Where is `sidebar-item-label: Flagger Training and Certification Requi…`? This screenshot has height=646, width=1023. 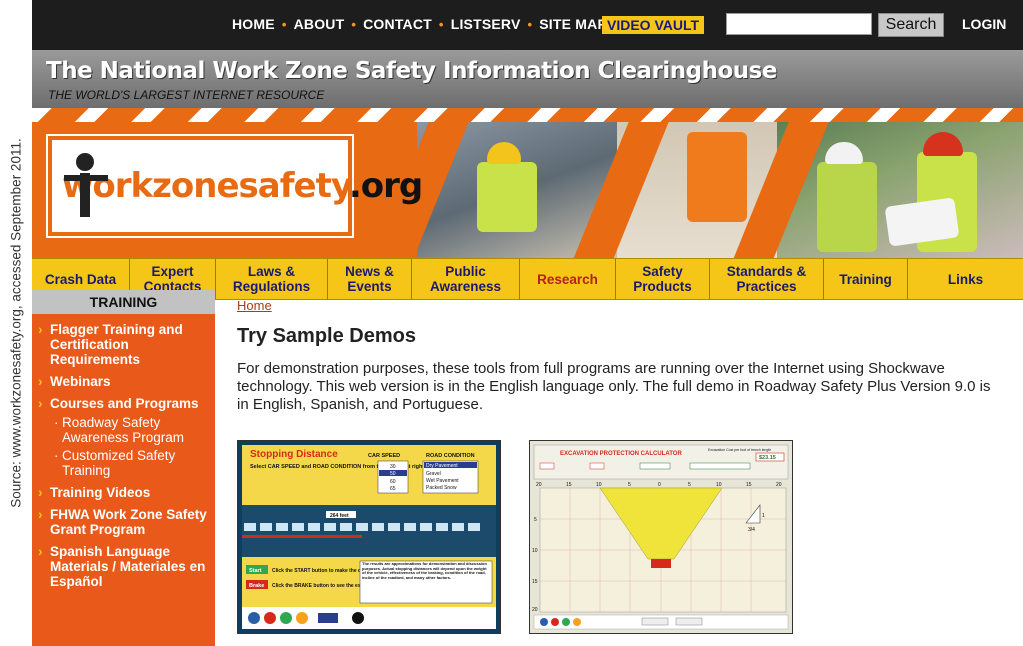 sidebar-item-label: Flagger Training and Certification Requi… is located at coordinates (116, 344).